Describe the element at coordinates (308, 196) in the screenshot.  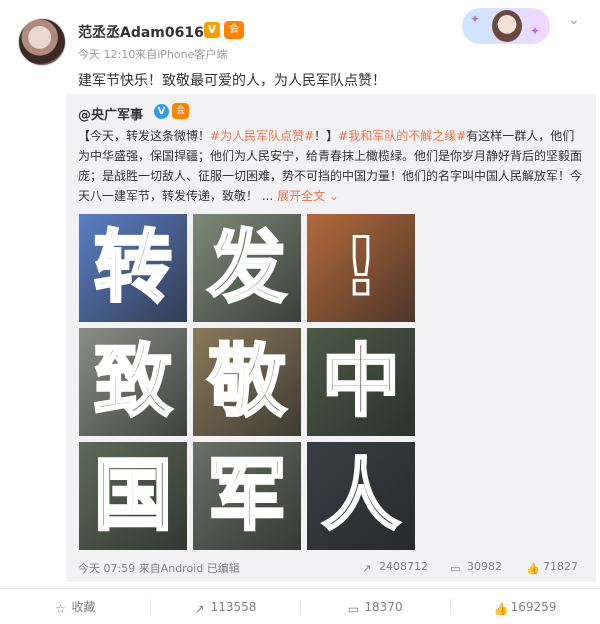
I see `expand-full-text-link: 展开全文 ⌄` at that location.